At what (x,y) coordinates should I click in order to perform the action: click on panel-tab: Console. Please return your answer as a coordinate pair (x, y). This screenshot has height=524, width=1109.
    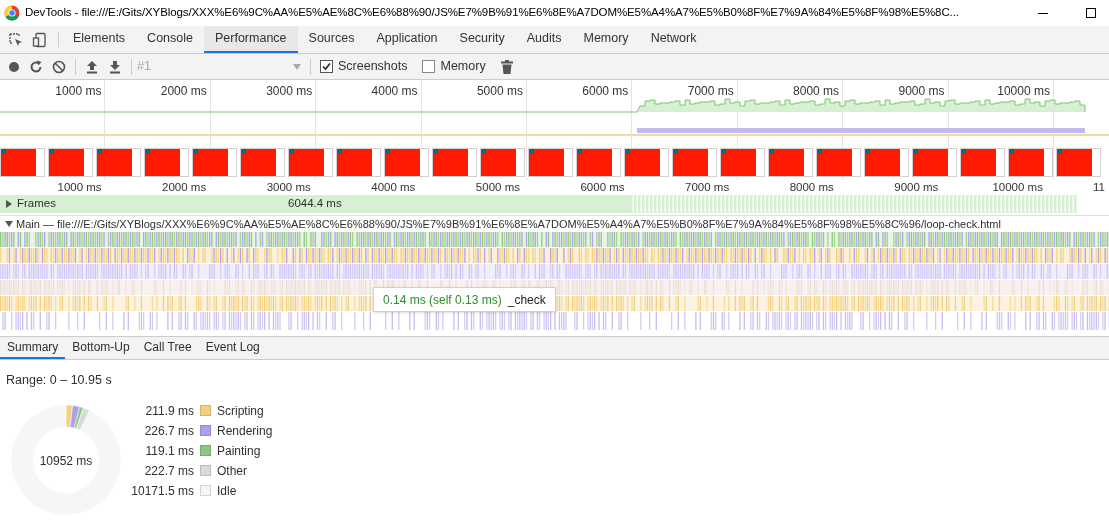
    Looking at the image, I should click on (170, 39).